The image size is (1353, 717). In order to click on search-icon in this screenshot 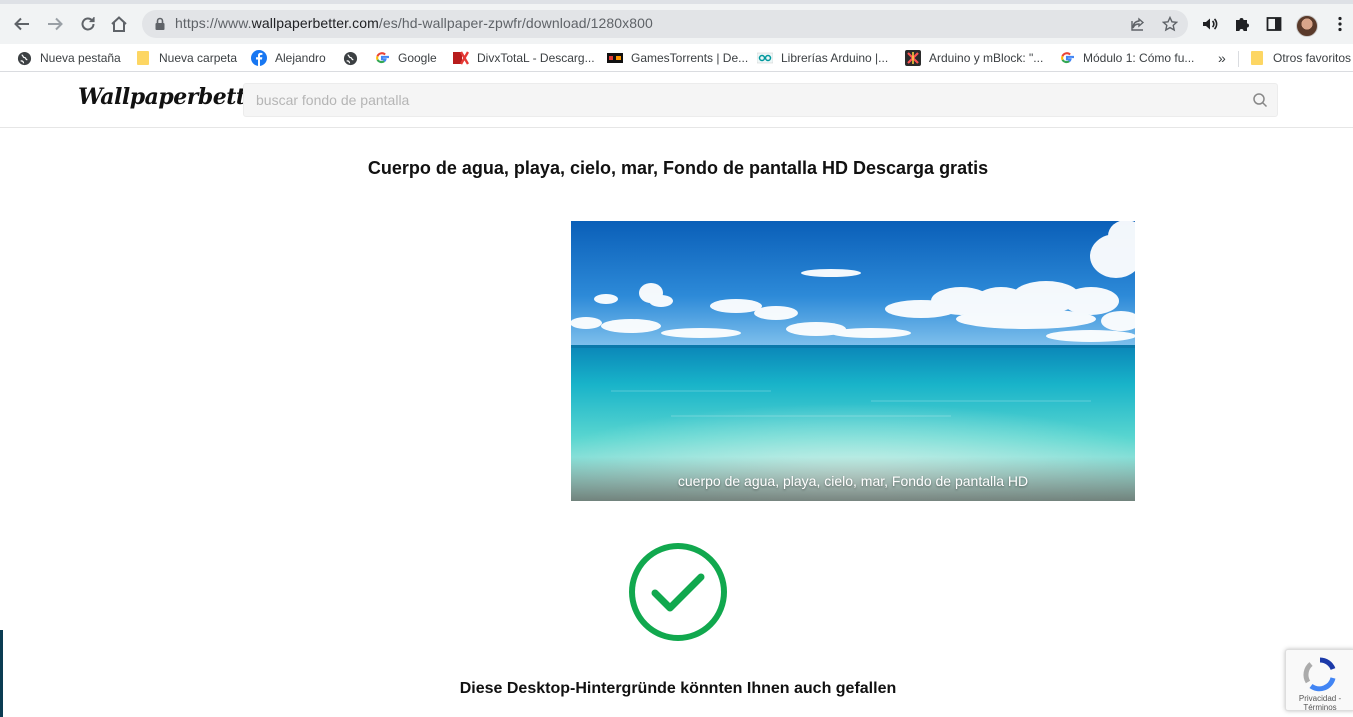, I will do `click(1260, 100)`.